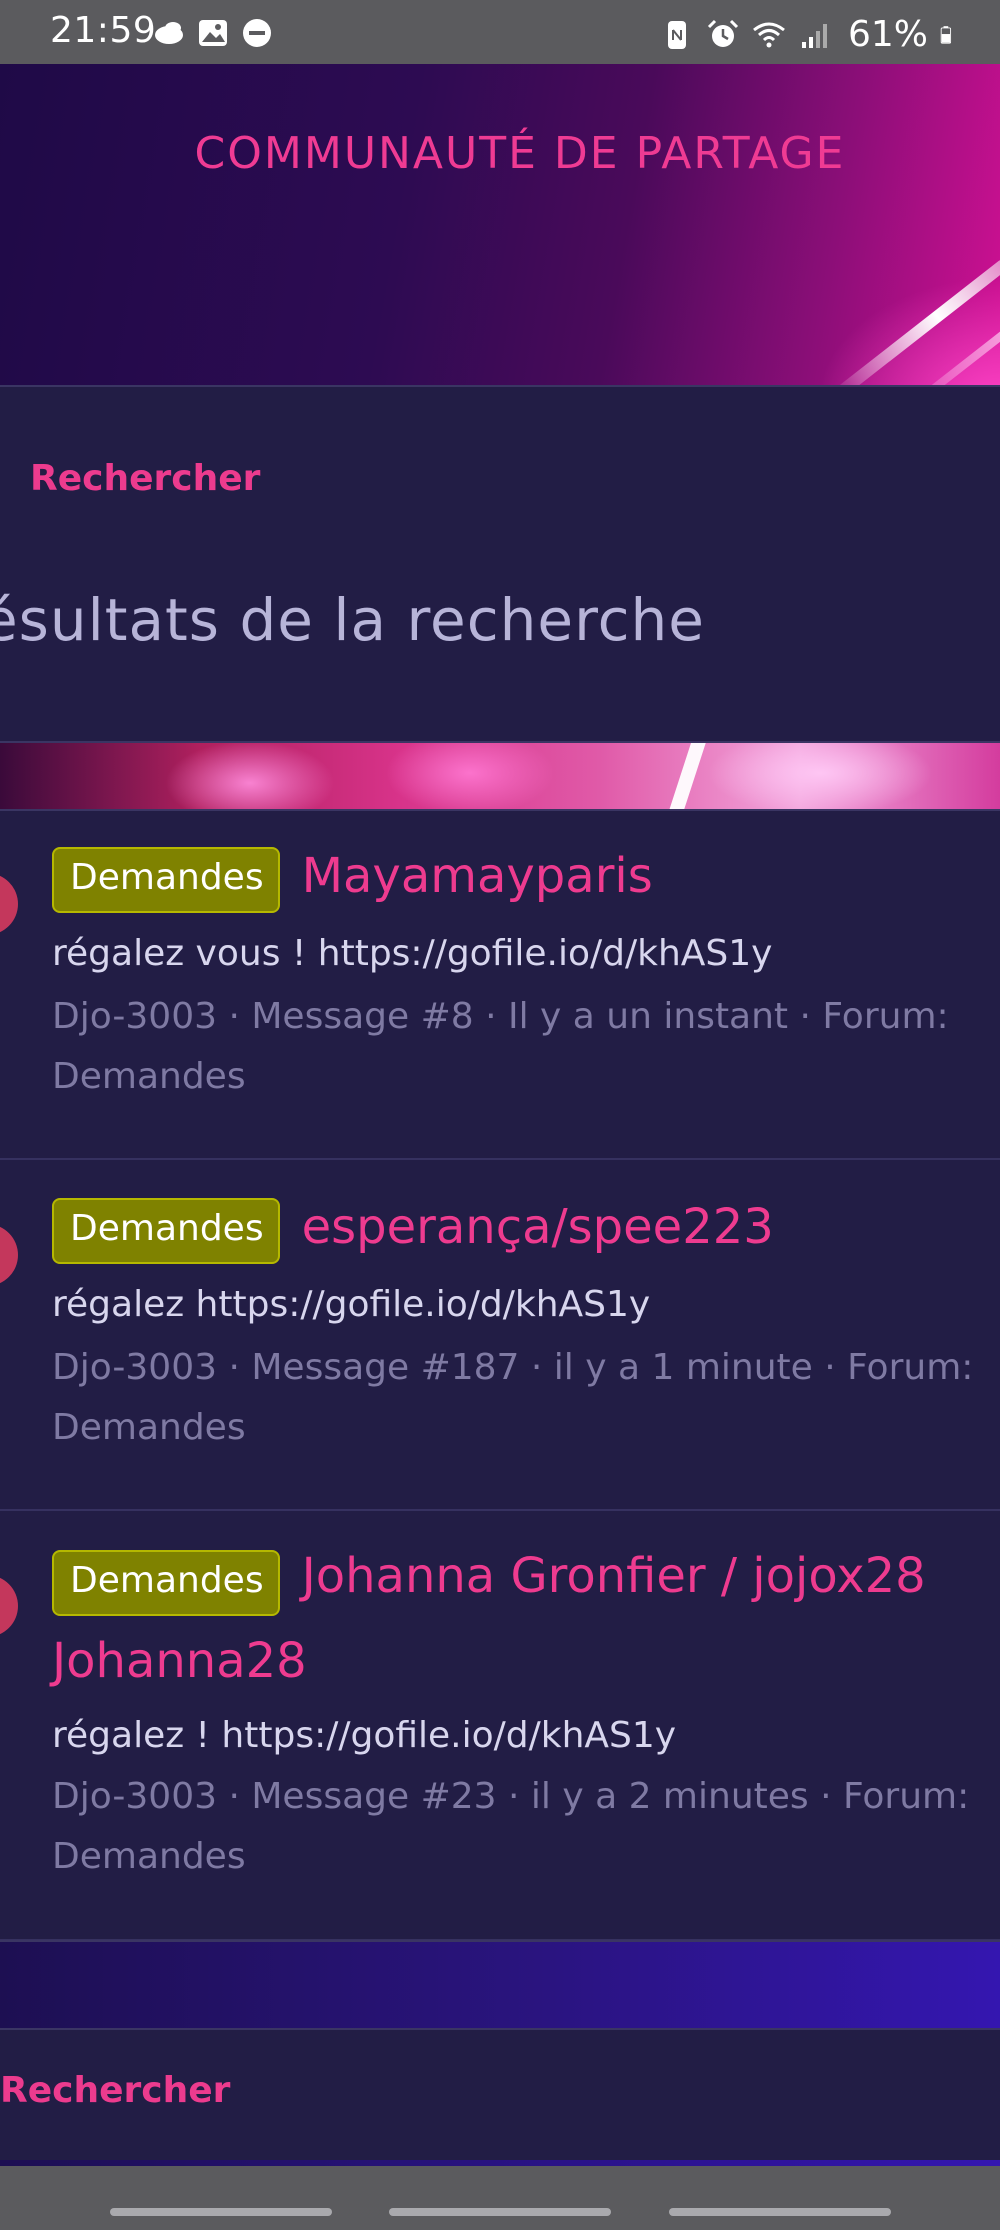 The image size is (1000, 2230). What do you see at coordinates (500, 153) in the screenshot?
I see `site-title: COMMUNAUTÉ DE PARTAGE` at bounding box center [500, 153].